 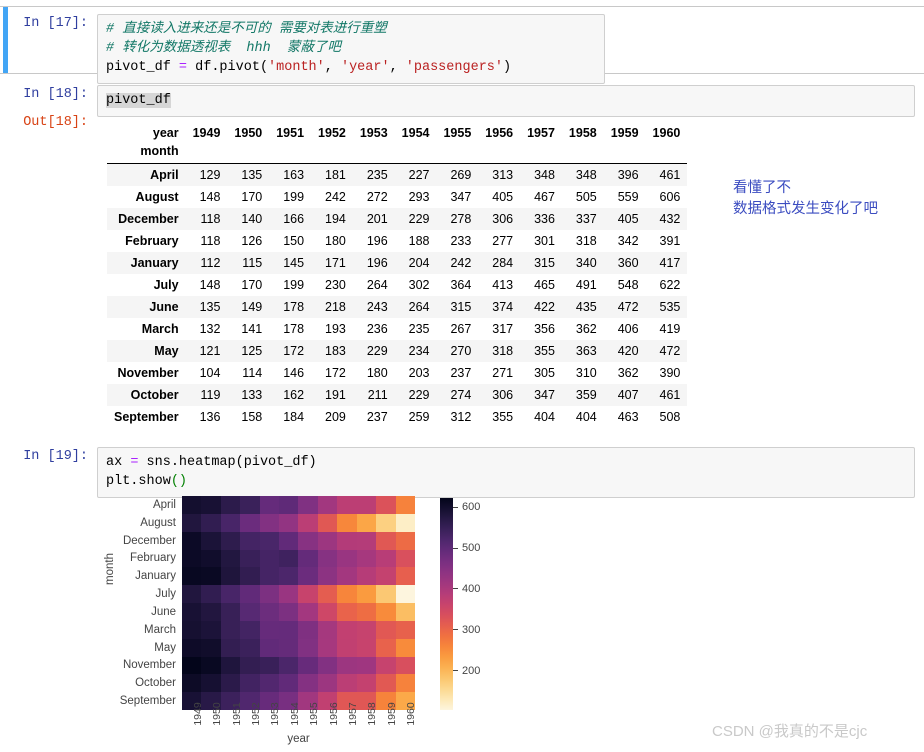 I want to click on table-cell: 272, so click(x=377, y=197).